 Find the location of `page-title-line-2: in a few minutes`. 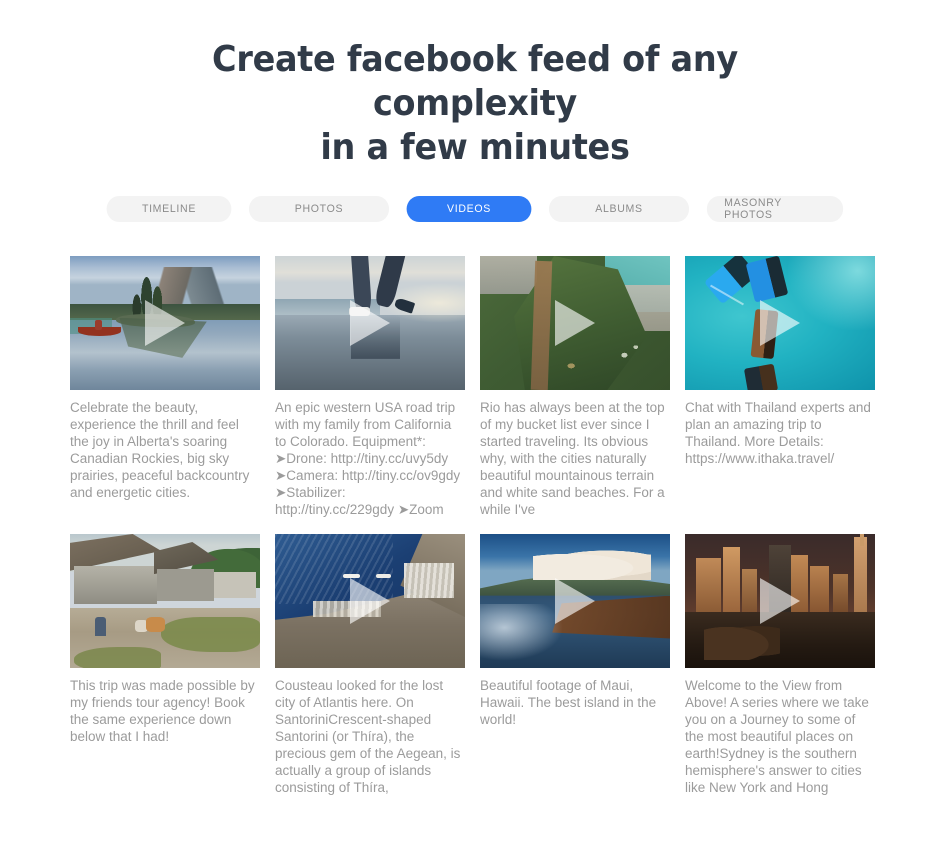

page-title-line-2: in a few minutes is located at coordinates (475, 147).